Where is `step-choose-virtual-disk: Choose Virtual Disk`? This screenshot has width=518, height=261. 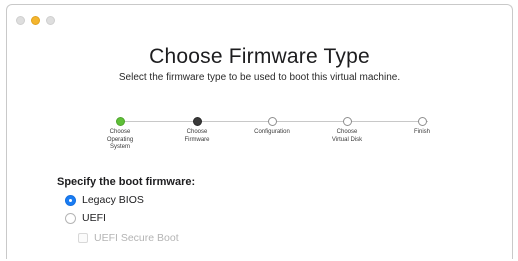 step-choose-virtual-disk: Choose Virtual Disk is located at coordinates (347, 130).